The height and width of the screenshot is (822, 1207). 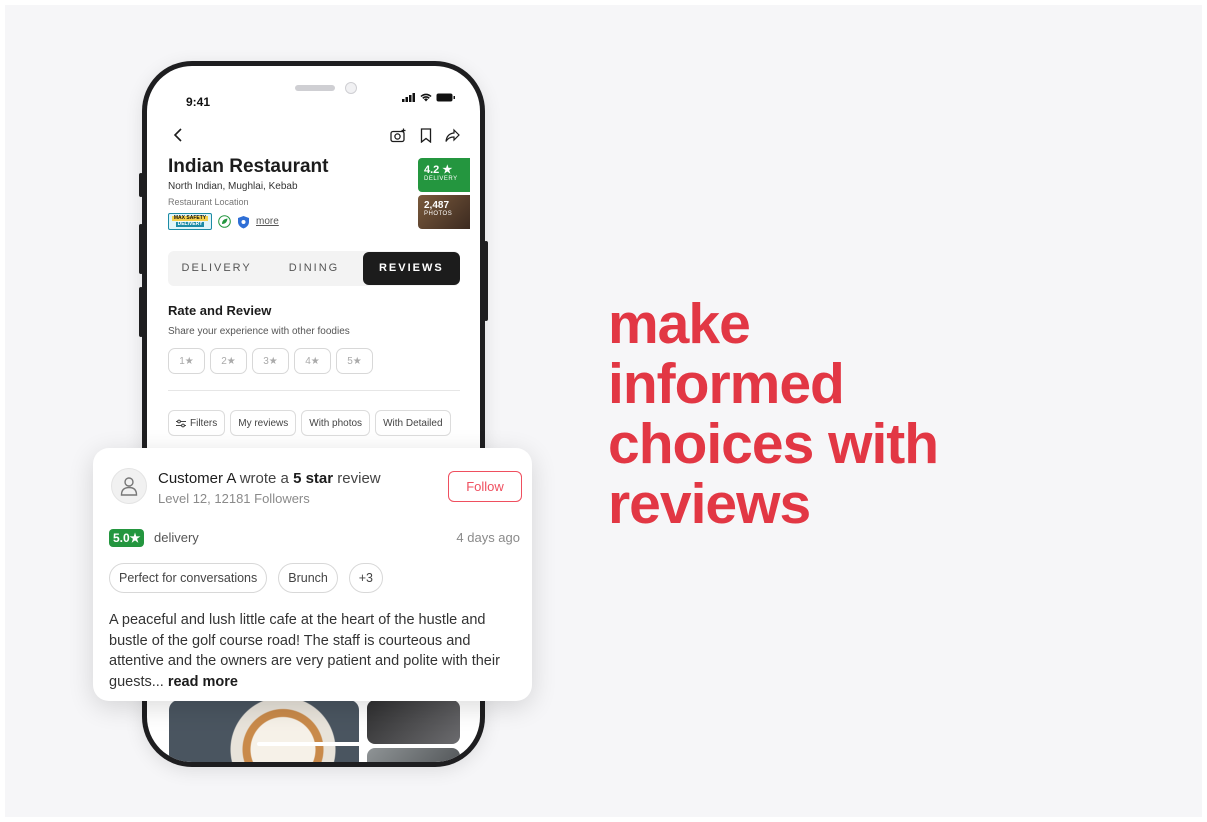 I want to click on star-rating-options: 1★ 2★ 3★ 4★ 5★, so click(x=270, y=361).